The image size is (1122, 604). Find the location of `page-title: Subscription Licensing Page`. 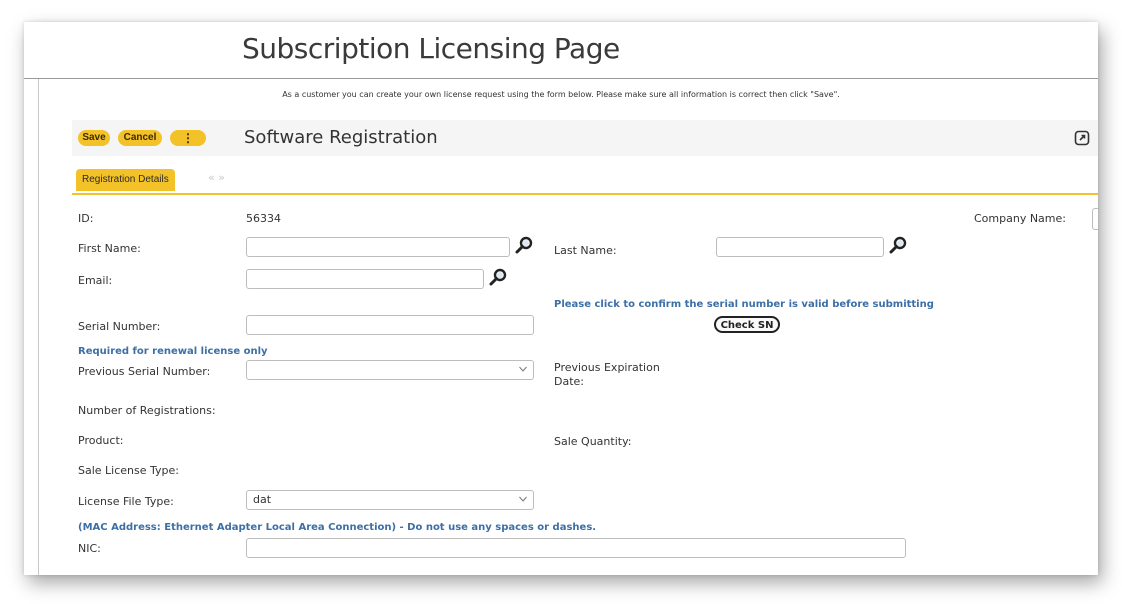

page-title: Subscription Licensing Page is located at coordinates (431, 48).